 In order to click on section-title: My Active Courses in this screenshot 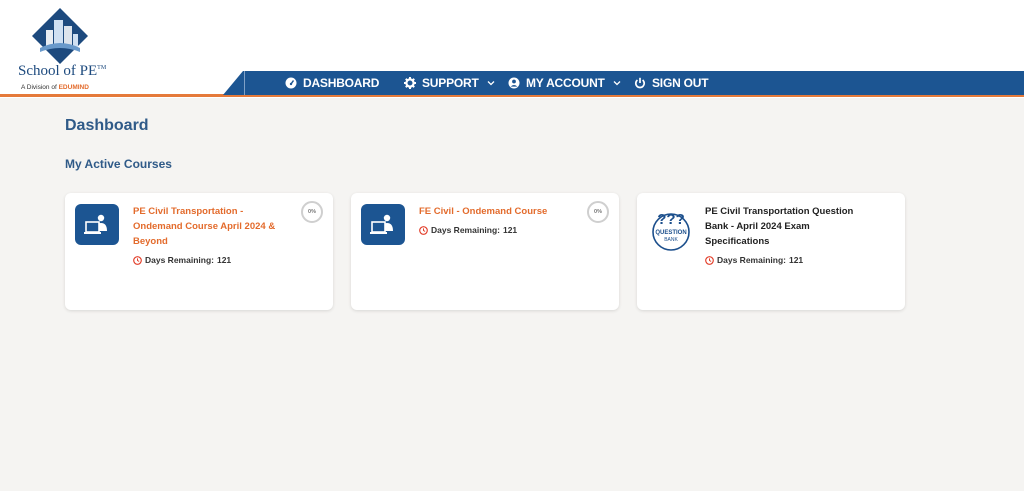, I will do `click(118, 164)`.